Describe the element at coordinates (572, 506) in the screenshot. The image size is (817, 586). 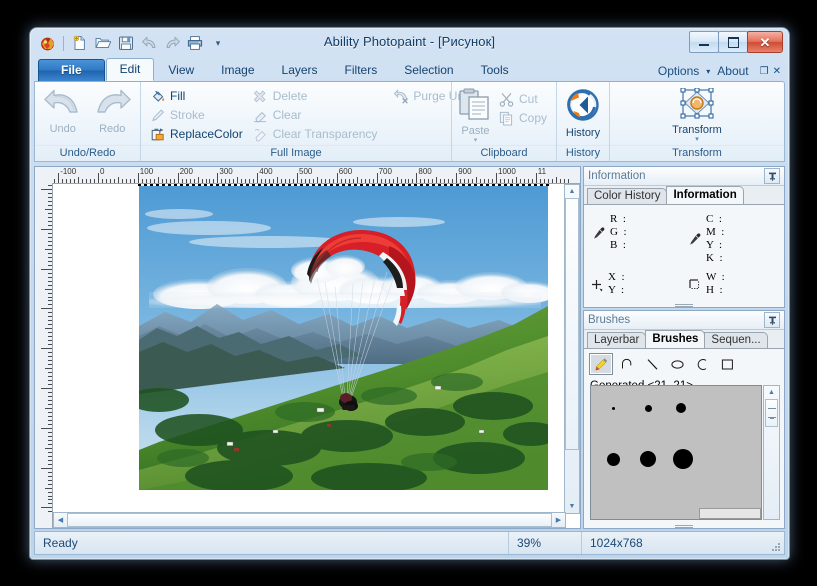
I see `scroll-down-button: ▼` at that location.